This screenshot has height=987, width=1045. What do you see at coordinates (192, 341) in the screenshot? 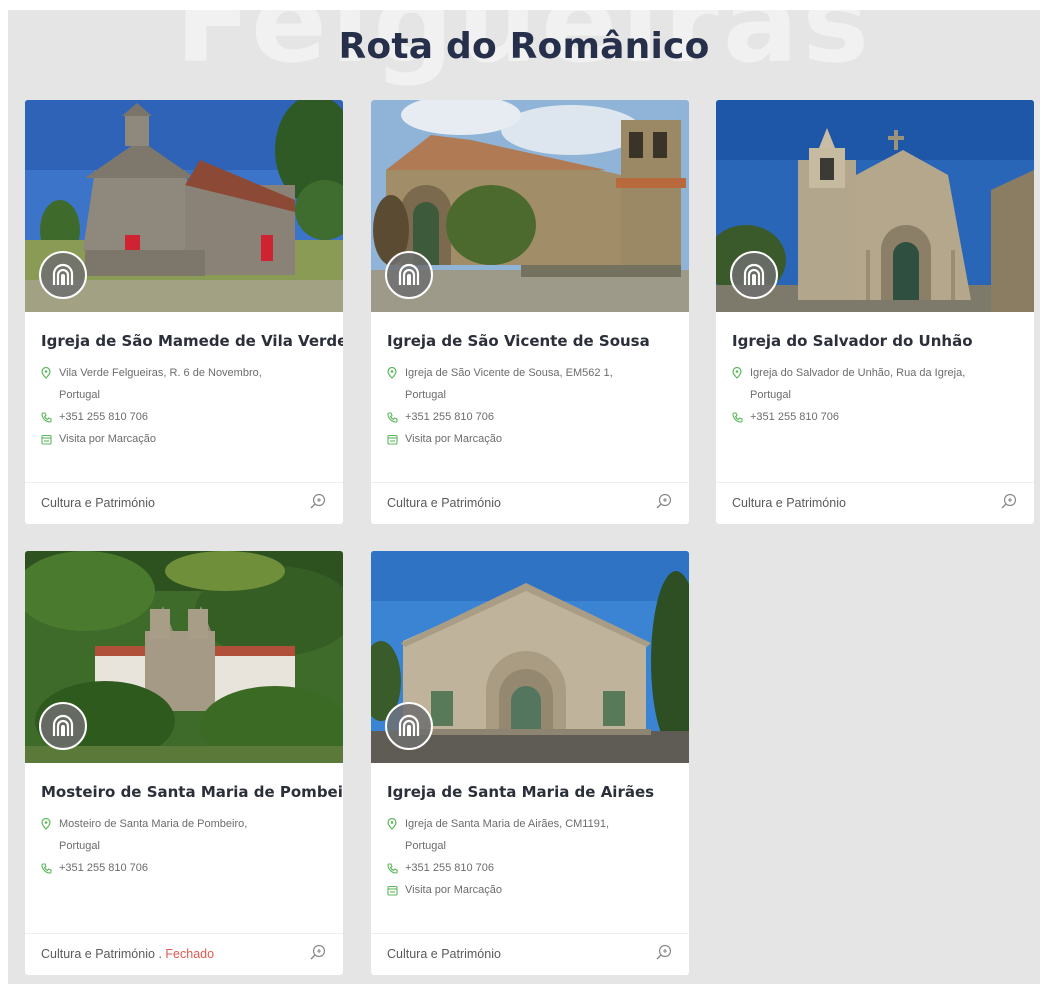
I see `card-title: Igreja de São Mamede de Vila Verde` at bounding box center [192, 341].